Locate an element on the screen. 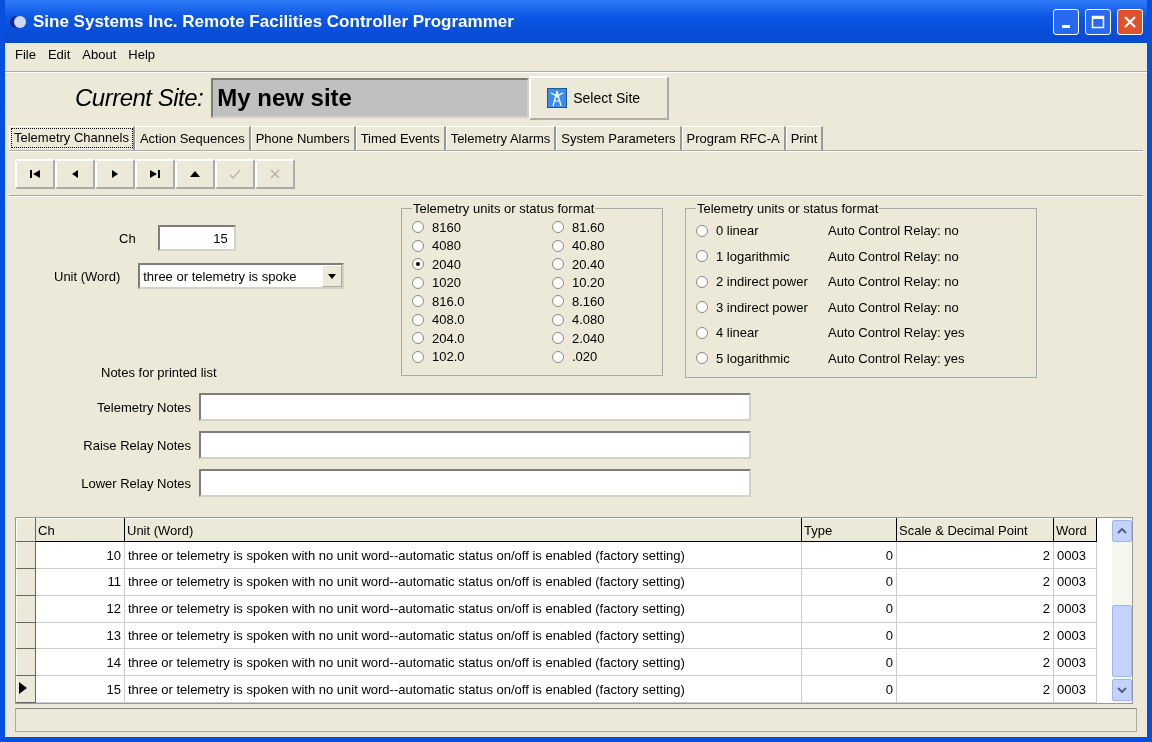 The height and width of the screenshot is (742, 1152). current-row-icon is located at coordinates (23, 687).